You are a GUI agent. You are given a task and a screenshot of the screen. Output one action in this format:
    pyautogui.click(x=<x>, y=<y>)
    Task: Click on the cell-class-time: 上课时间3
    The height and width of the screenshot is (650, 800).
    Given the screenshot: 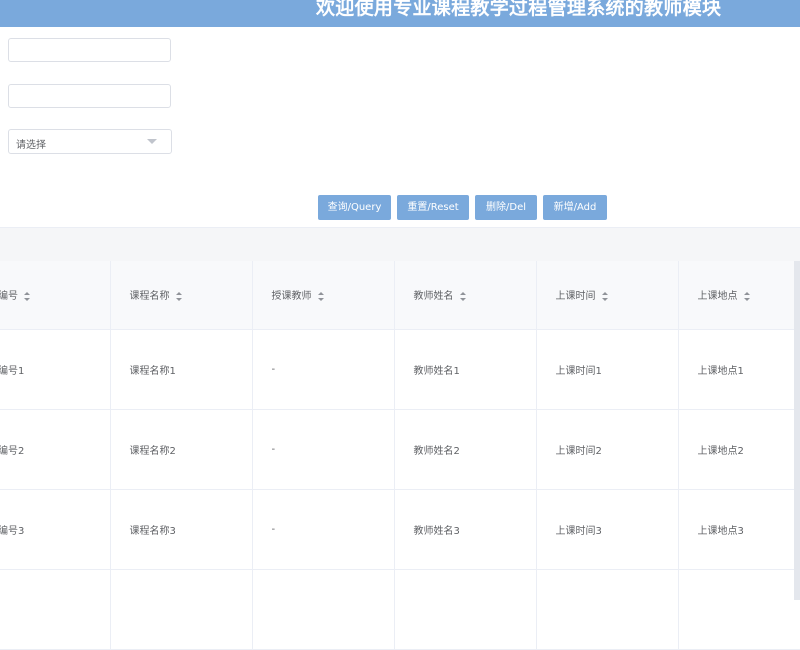 What is the action you would take?
    pyautogui.click(x=607, y=529)
    